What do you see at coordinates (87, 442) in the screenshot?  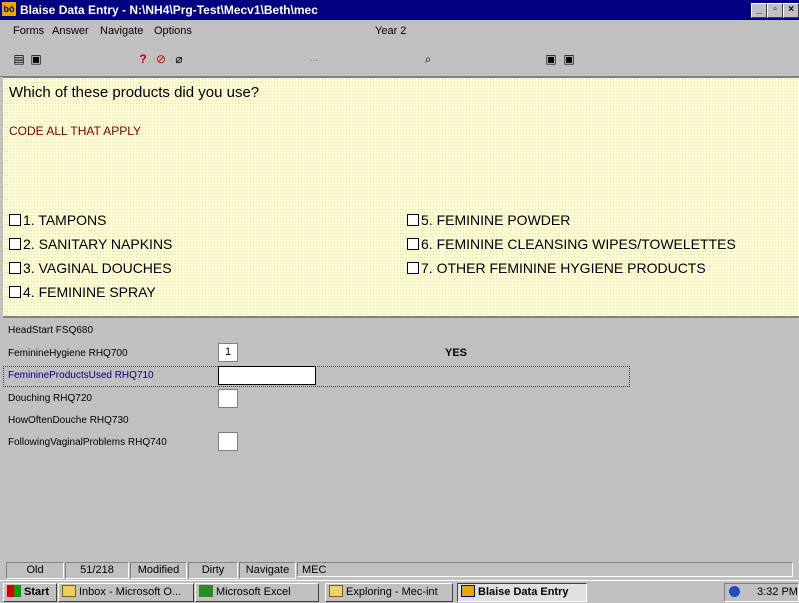 I see `field-label-following-vaginal-problems: FollowingVaginalProblems RHQ740` at bounding box center [87, 442].